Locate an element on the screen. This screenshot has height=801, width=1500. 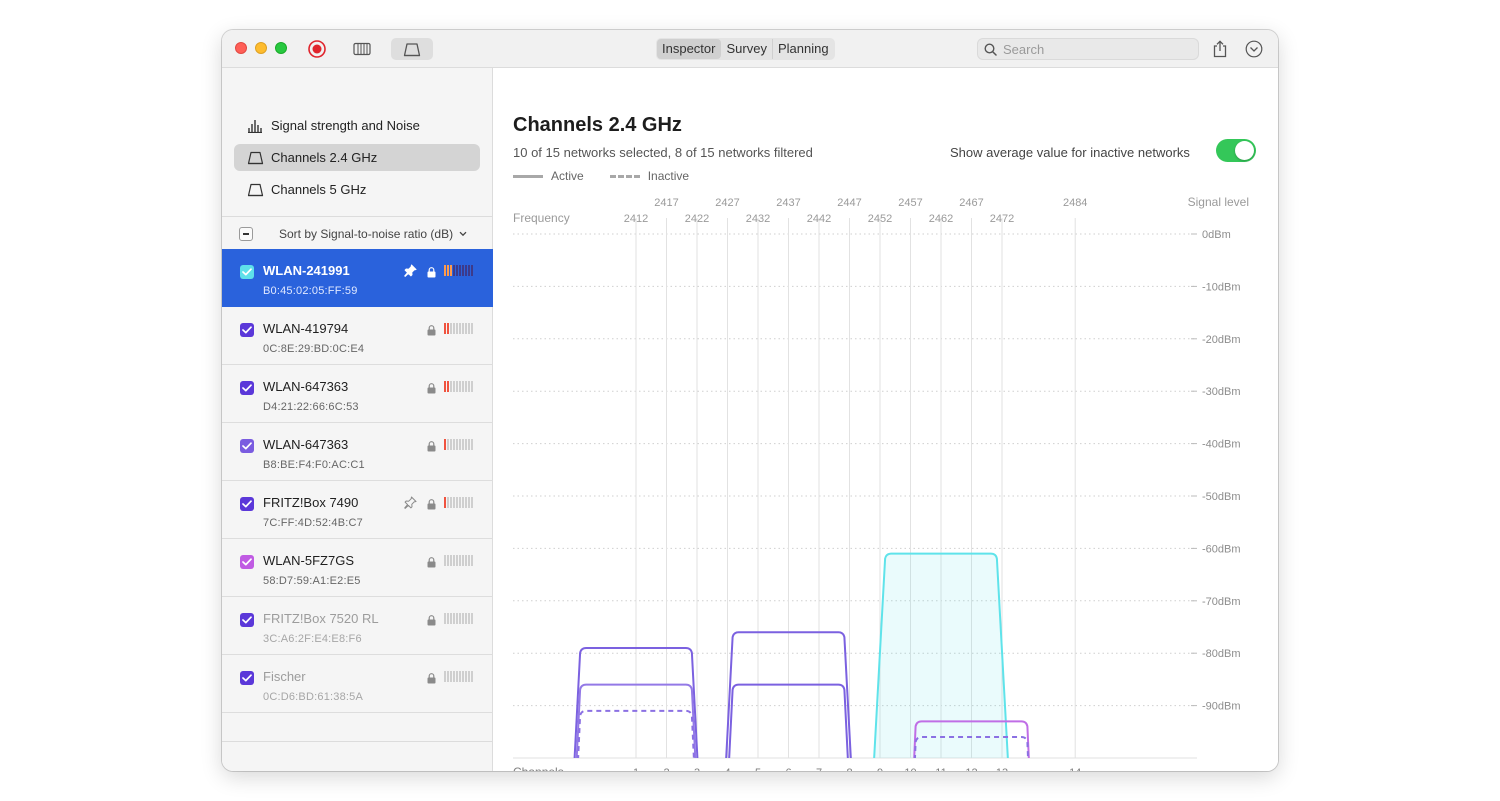
record-button is located at coordinates (317, 49).